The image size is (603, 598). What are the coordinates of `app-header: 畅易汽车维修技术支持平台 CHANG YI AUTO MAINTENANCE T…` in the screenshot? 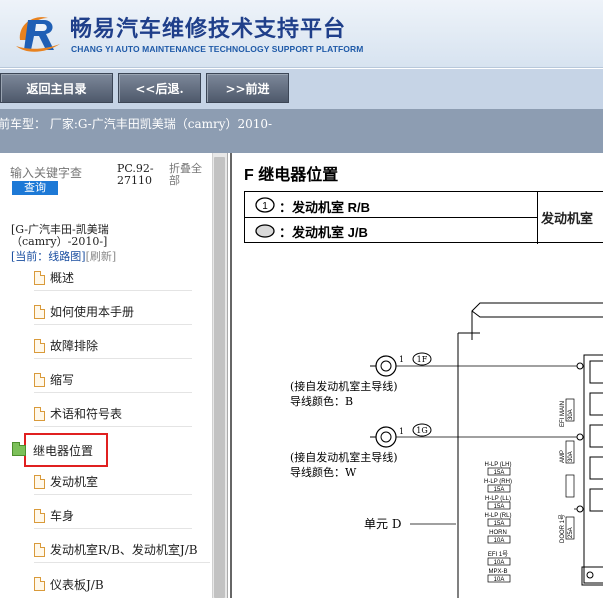 It's located at (301, 34).